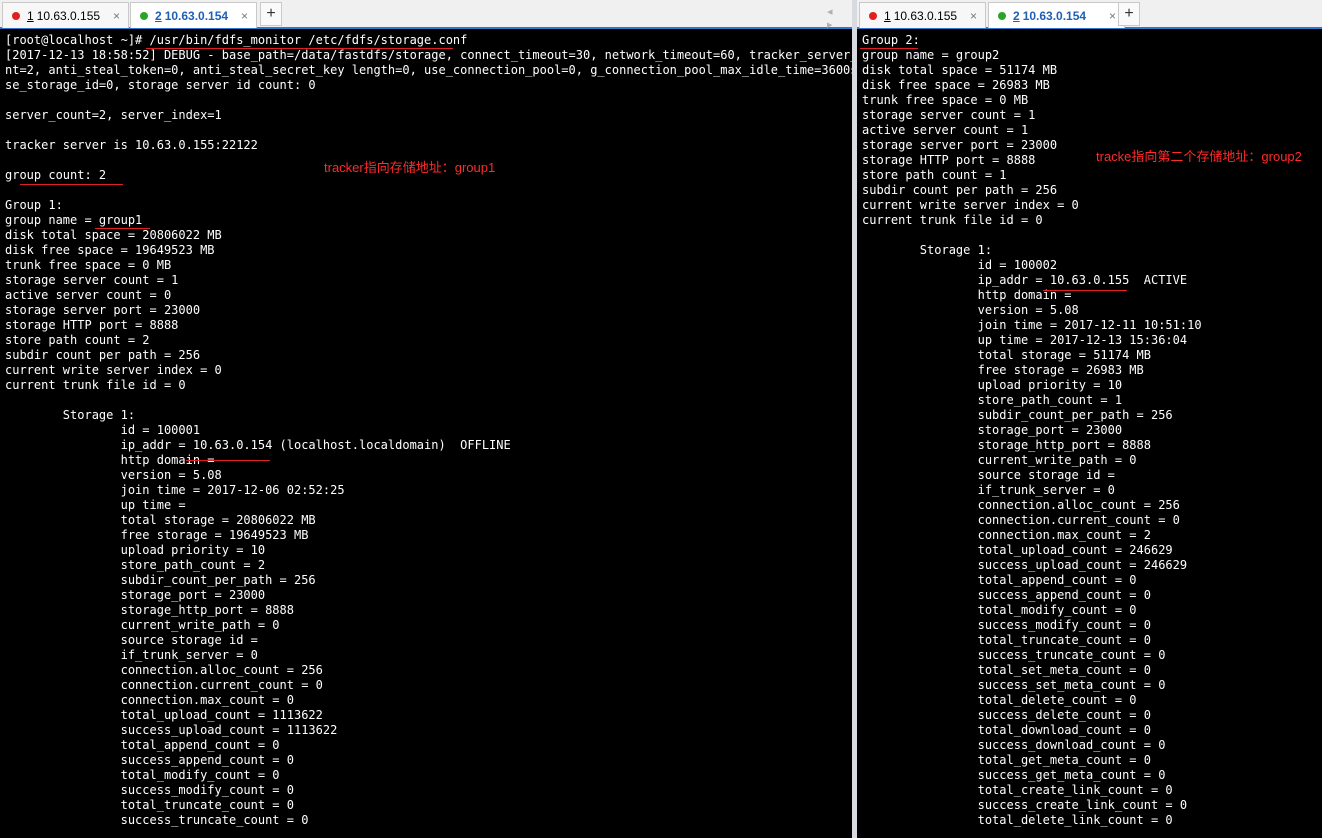  What do you see at coordinates (960, 190) in the screenshot?
I see `terminal-line: subdir count per path = 256` at bounding box center [960, 190].